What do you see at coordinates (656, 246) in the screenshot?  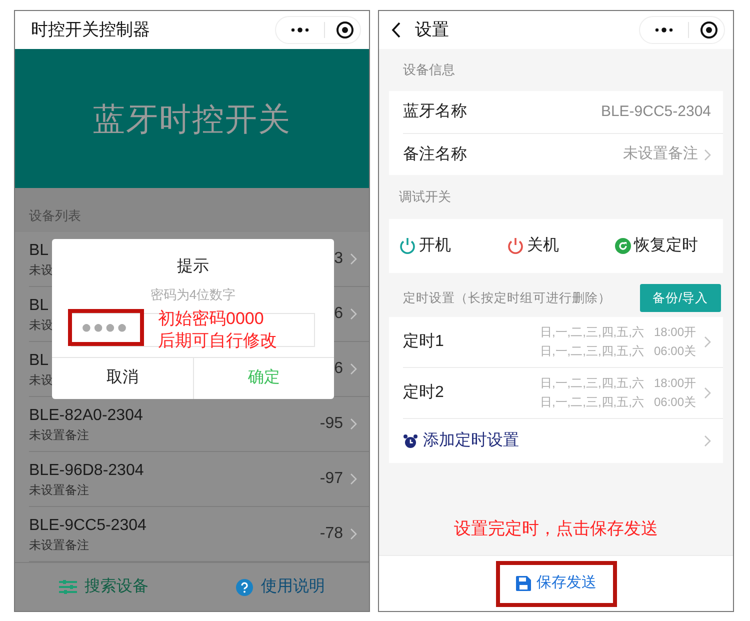 I see `switch-action-button: 恢复定时` at bounding box center [656, 246].